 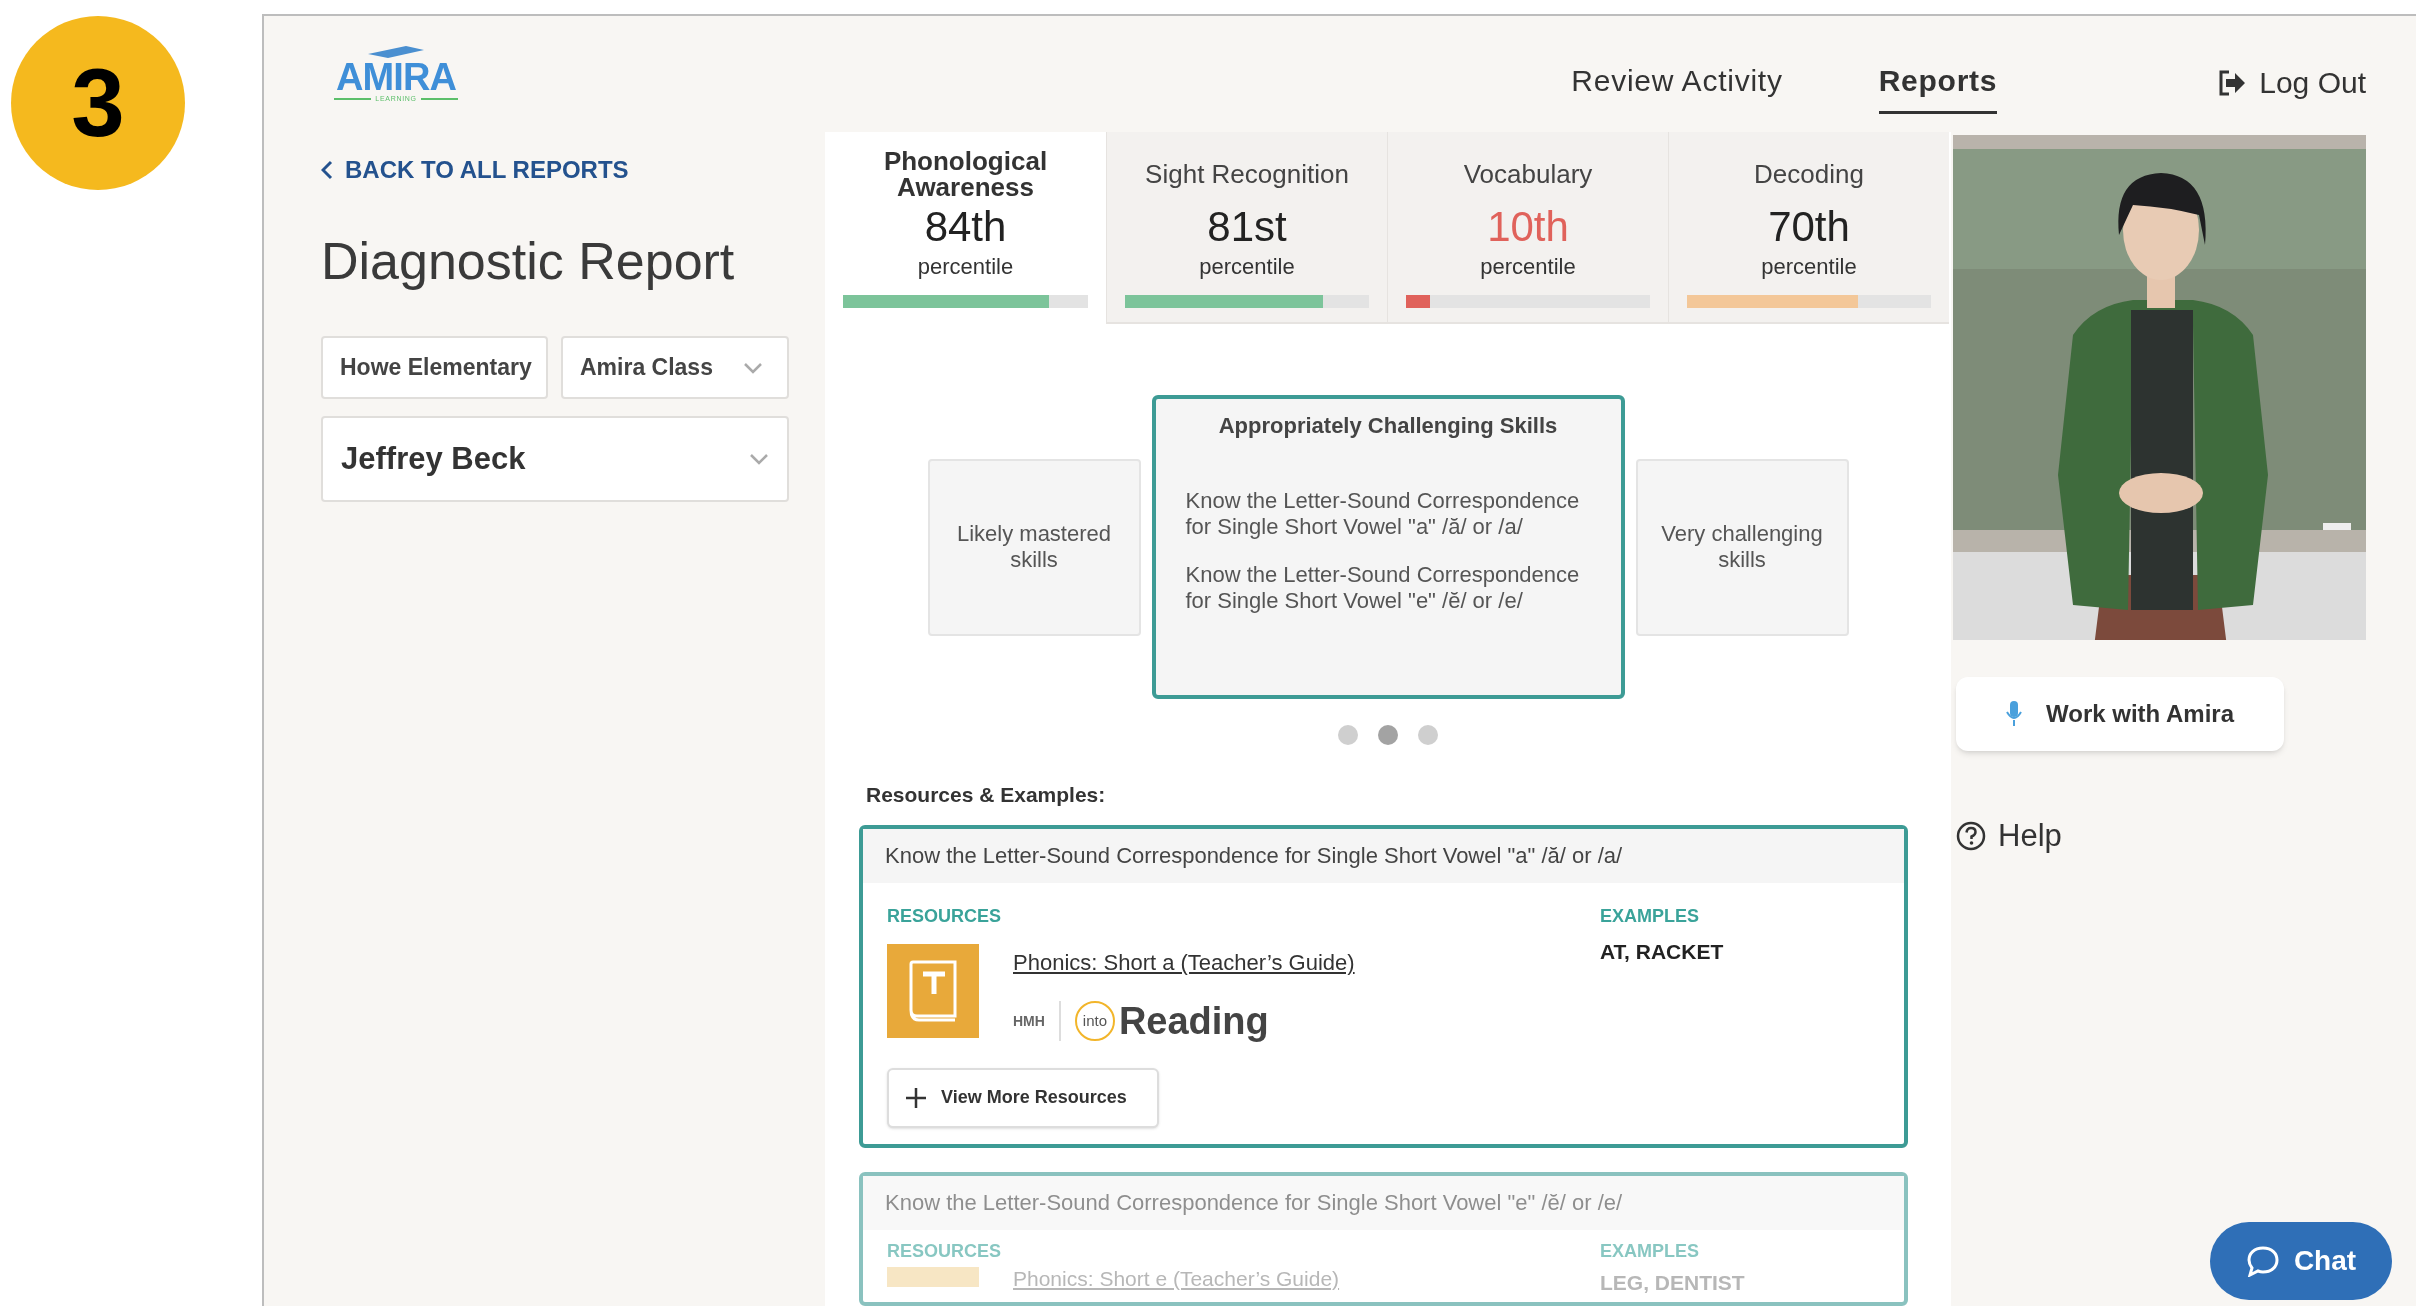 What do you see at coordinates (98, 103) in the screenshot?
I see `step-badge: 3` at bounding box center [98, 103].